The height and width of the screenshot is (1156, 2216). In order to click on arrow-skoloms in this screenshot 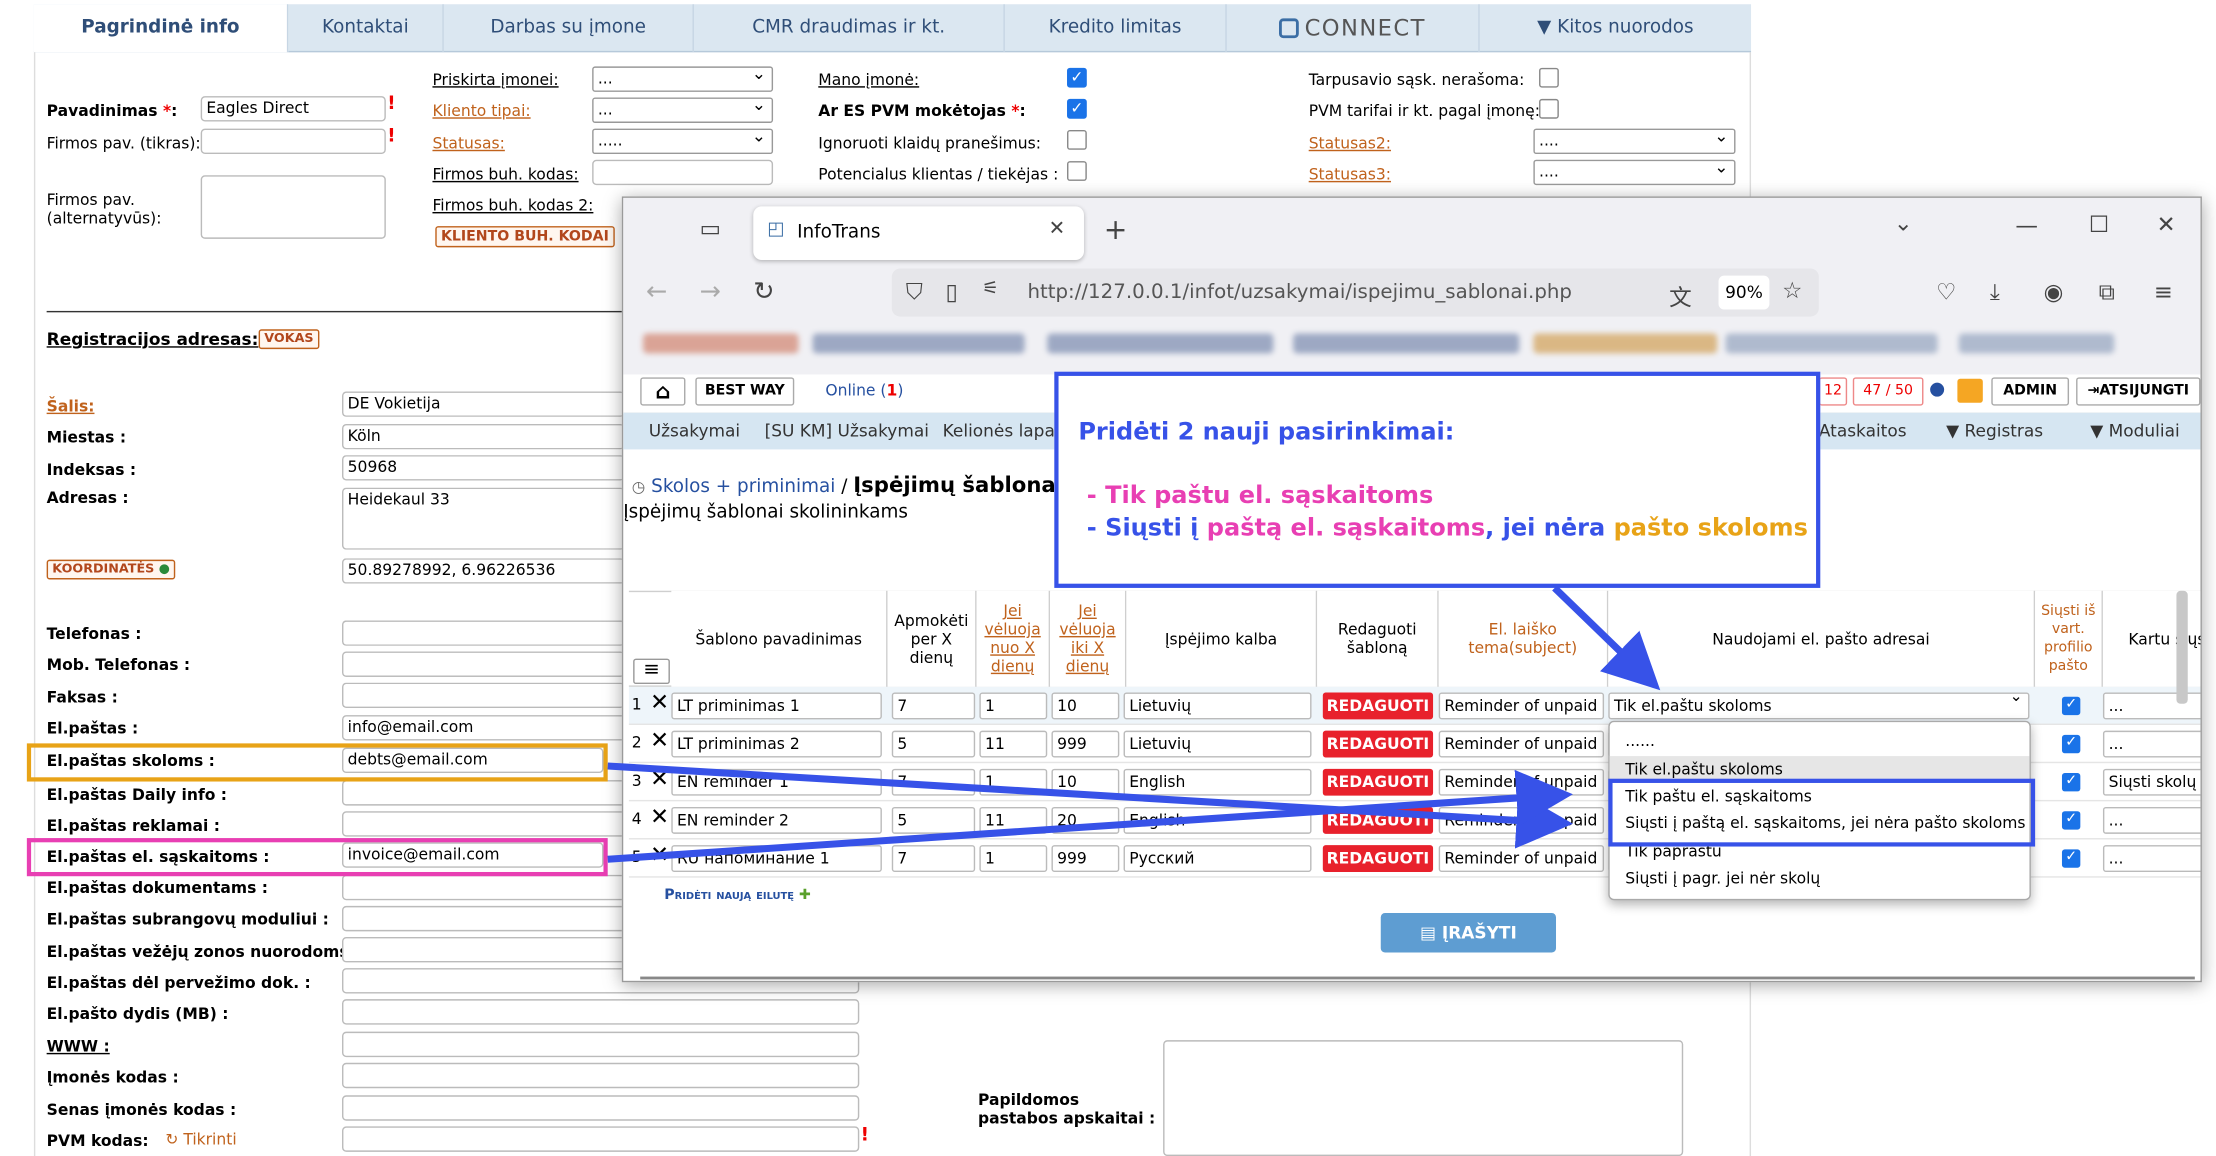, I will do `click(1090, 805)`.